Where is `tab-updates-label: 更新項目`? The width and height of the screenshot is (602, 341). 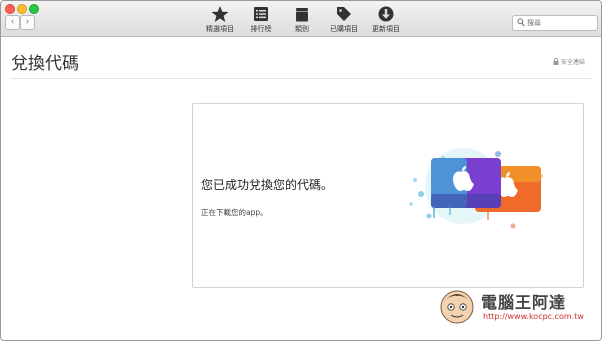 tab-updates-label: 更新項目 is located at coordinates (386, 29).